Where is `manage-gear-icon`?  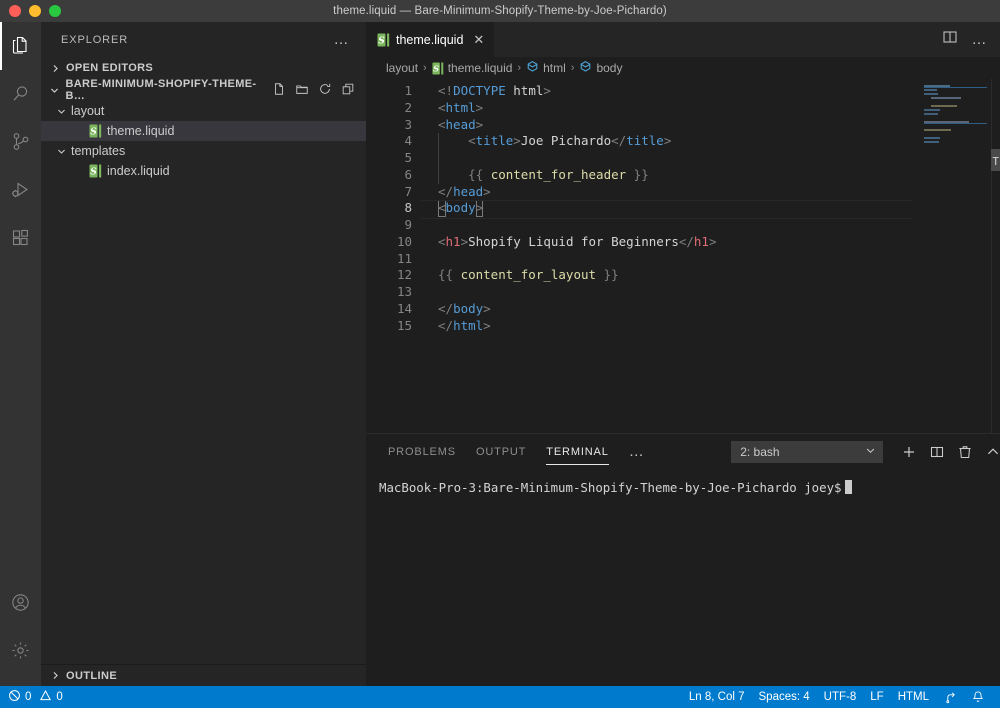
manage-gear-icon is located at coordinates (20, 650).